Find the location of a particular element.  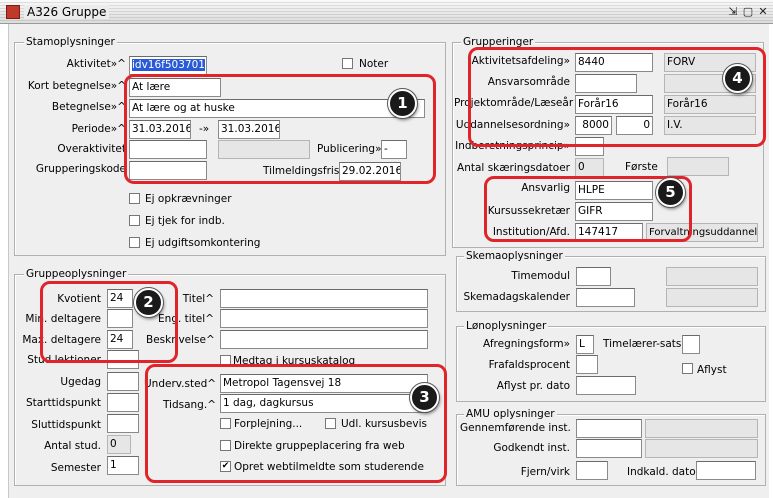

frafaldsprocent-field is located at coordinates (587, 364).